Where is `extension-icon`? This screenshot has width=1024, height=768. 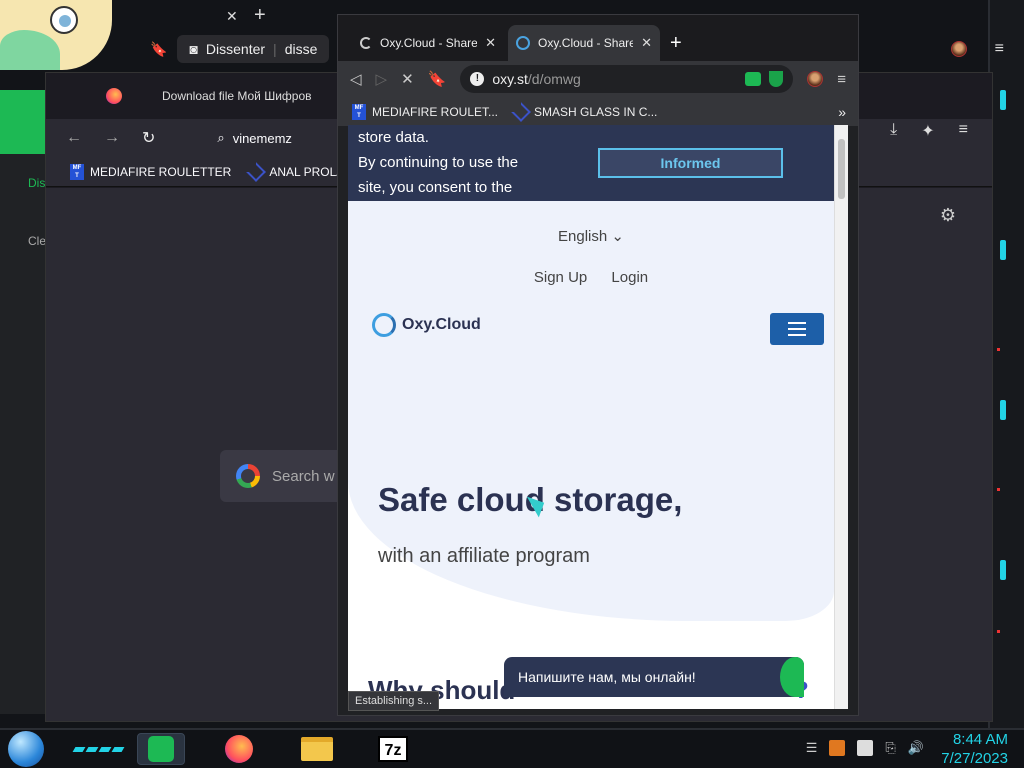 extension-icon is located at coordinates (753, 79).